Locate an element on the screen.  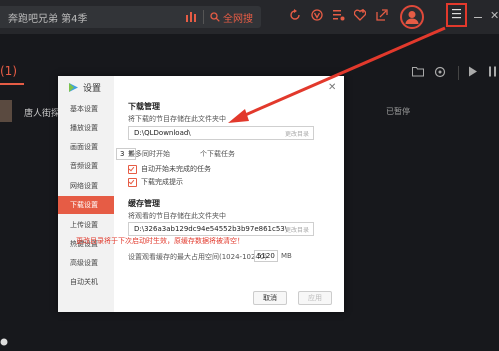
cache-section-title: 缓存管理 is located at coordinates (144, 203).